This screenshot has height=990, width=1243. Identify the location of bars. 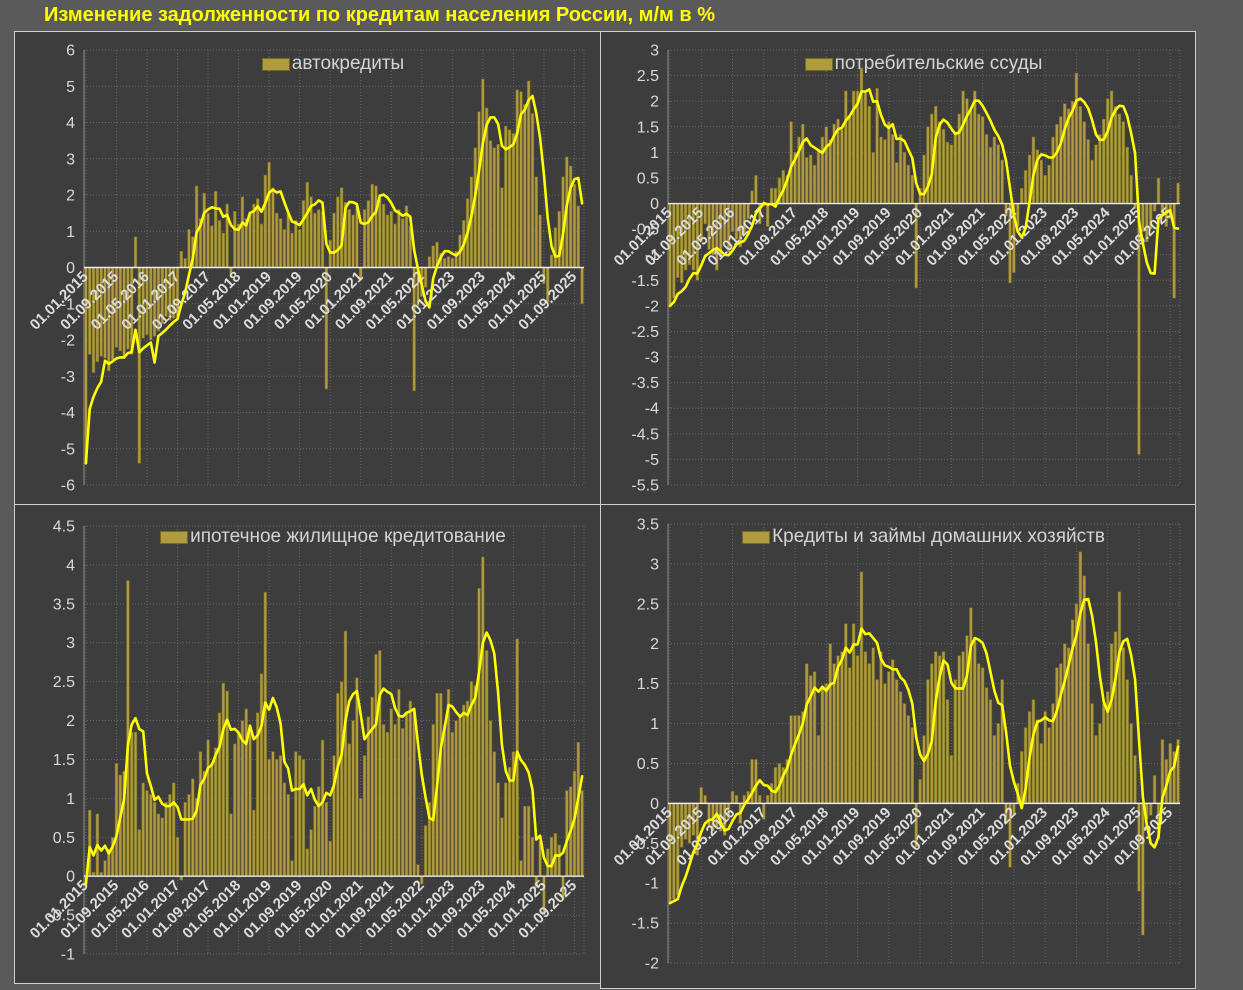
(334, 736).